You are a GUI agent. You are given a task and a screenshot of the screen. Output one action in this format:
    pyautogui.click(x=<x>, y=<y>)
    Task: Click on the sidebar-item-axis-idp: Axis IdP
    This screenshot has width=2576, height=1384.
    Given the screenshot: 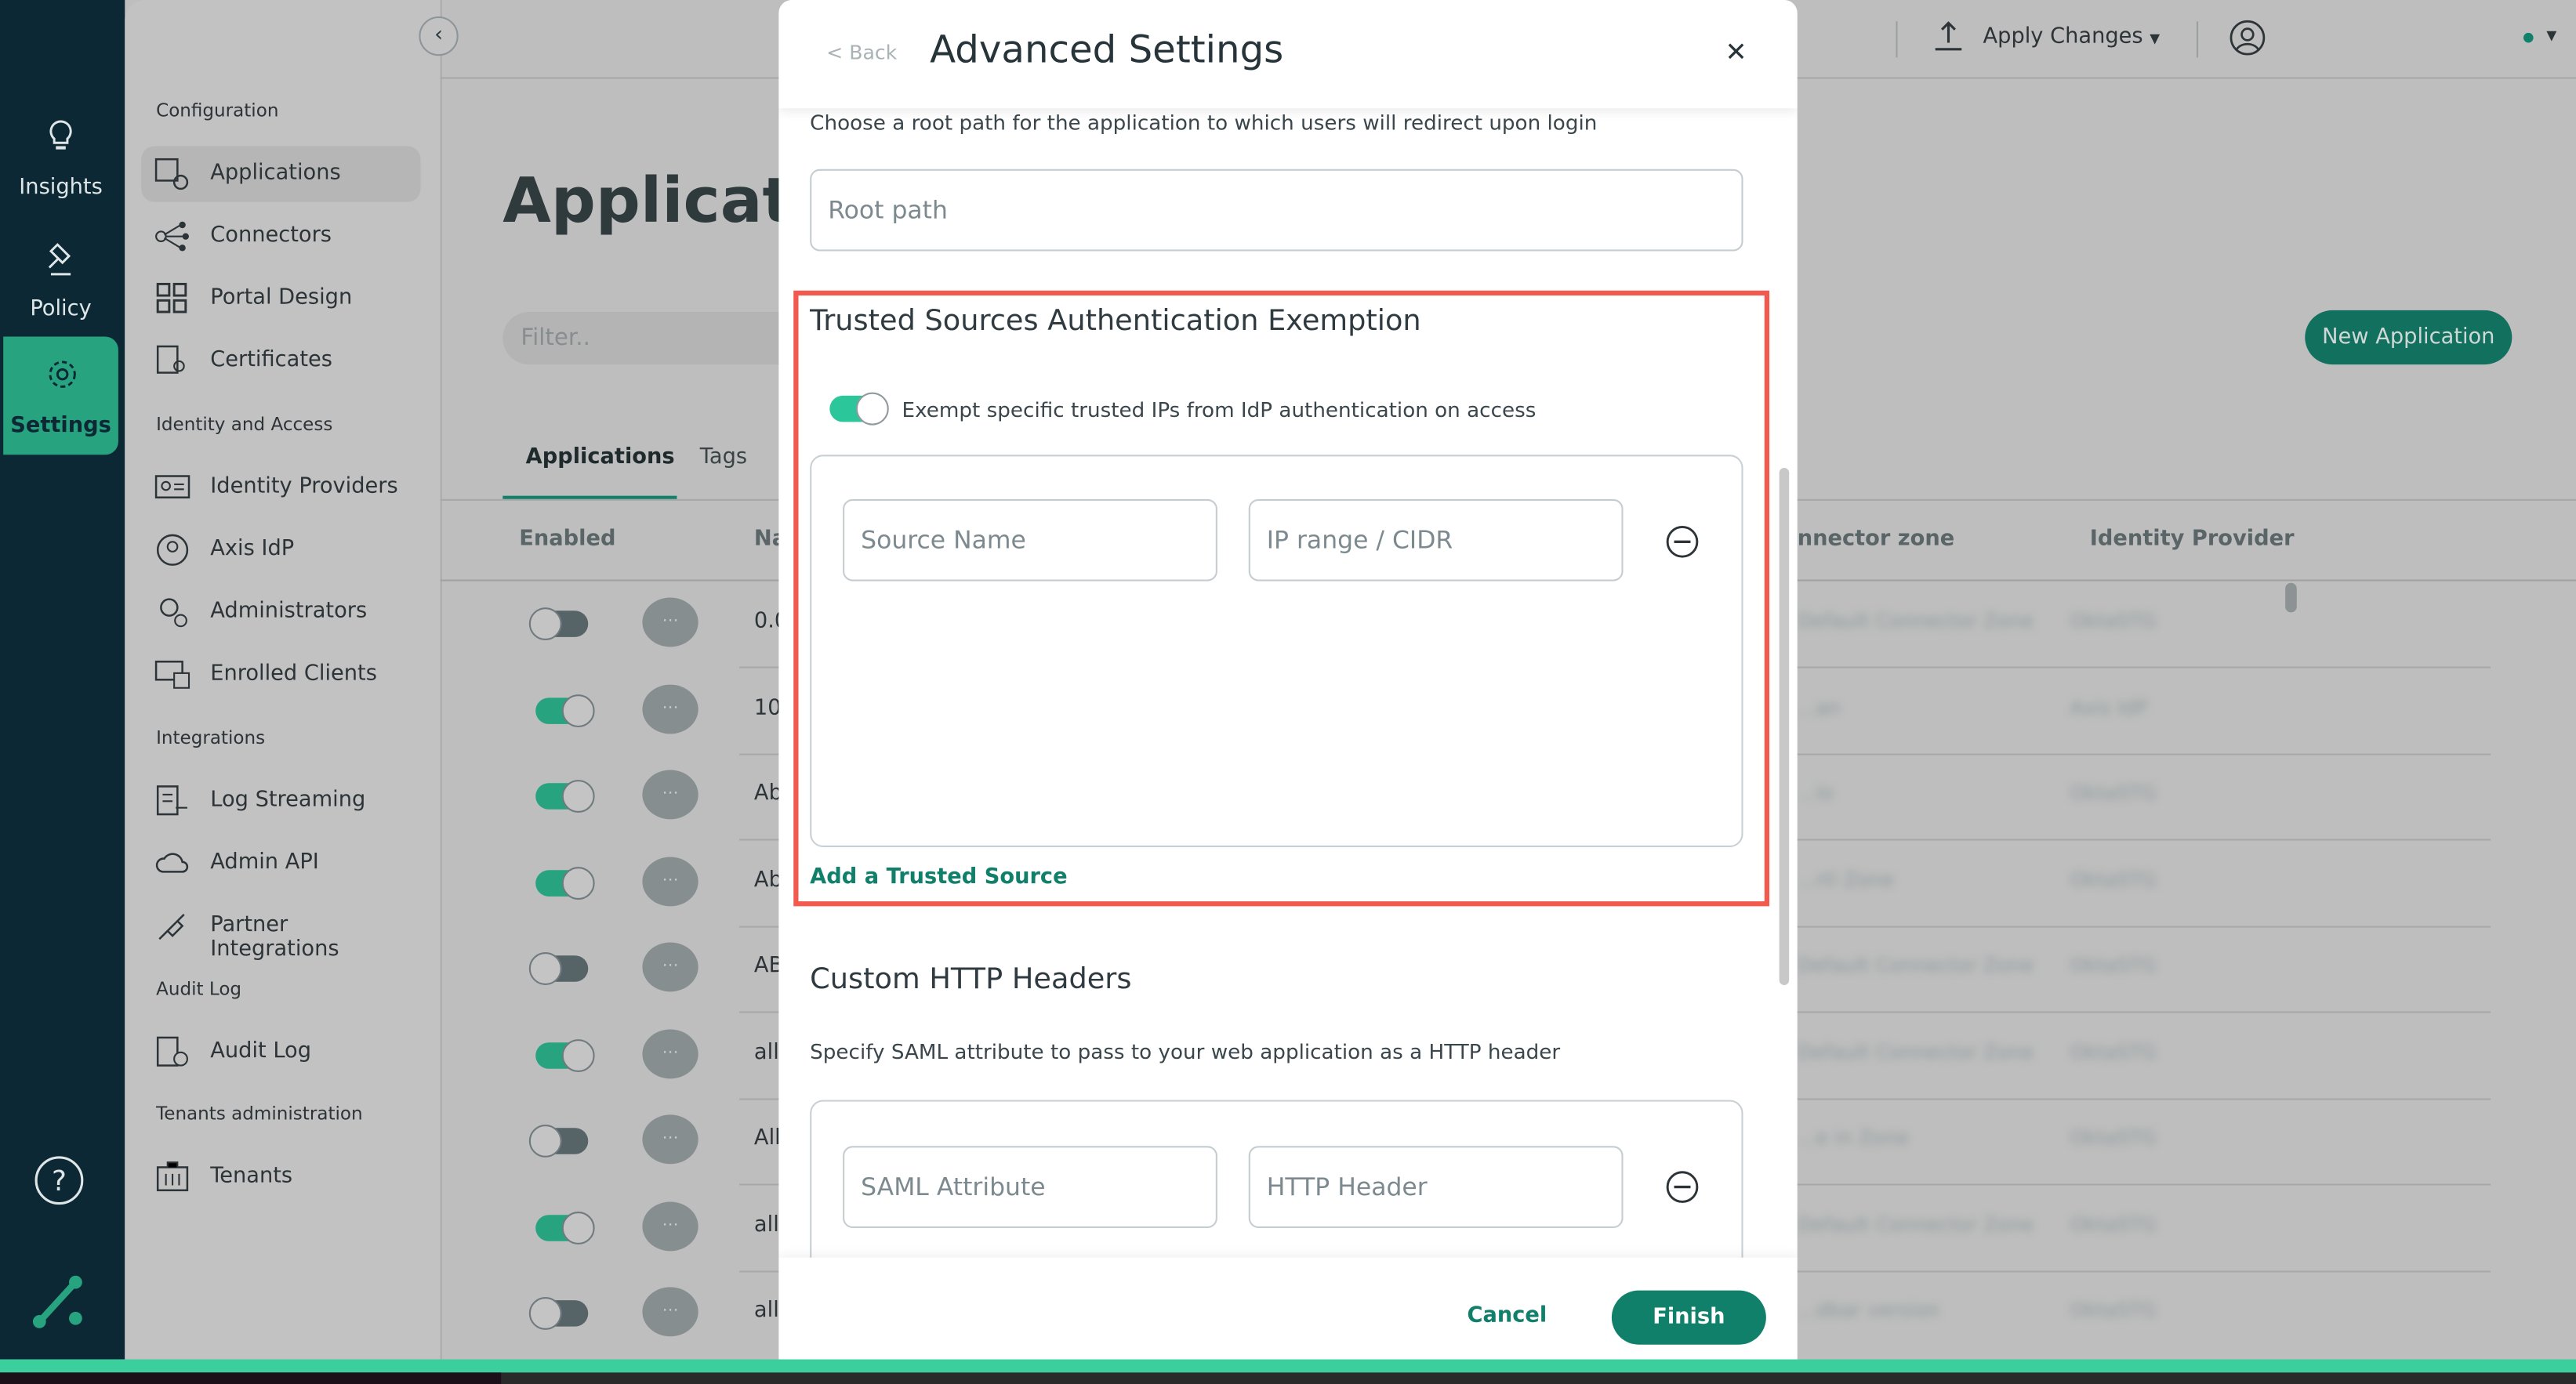 What is the action you would take?
    pyautogui.click(x=281, y=550)
    